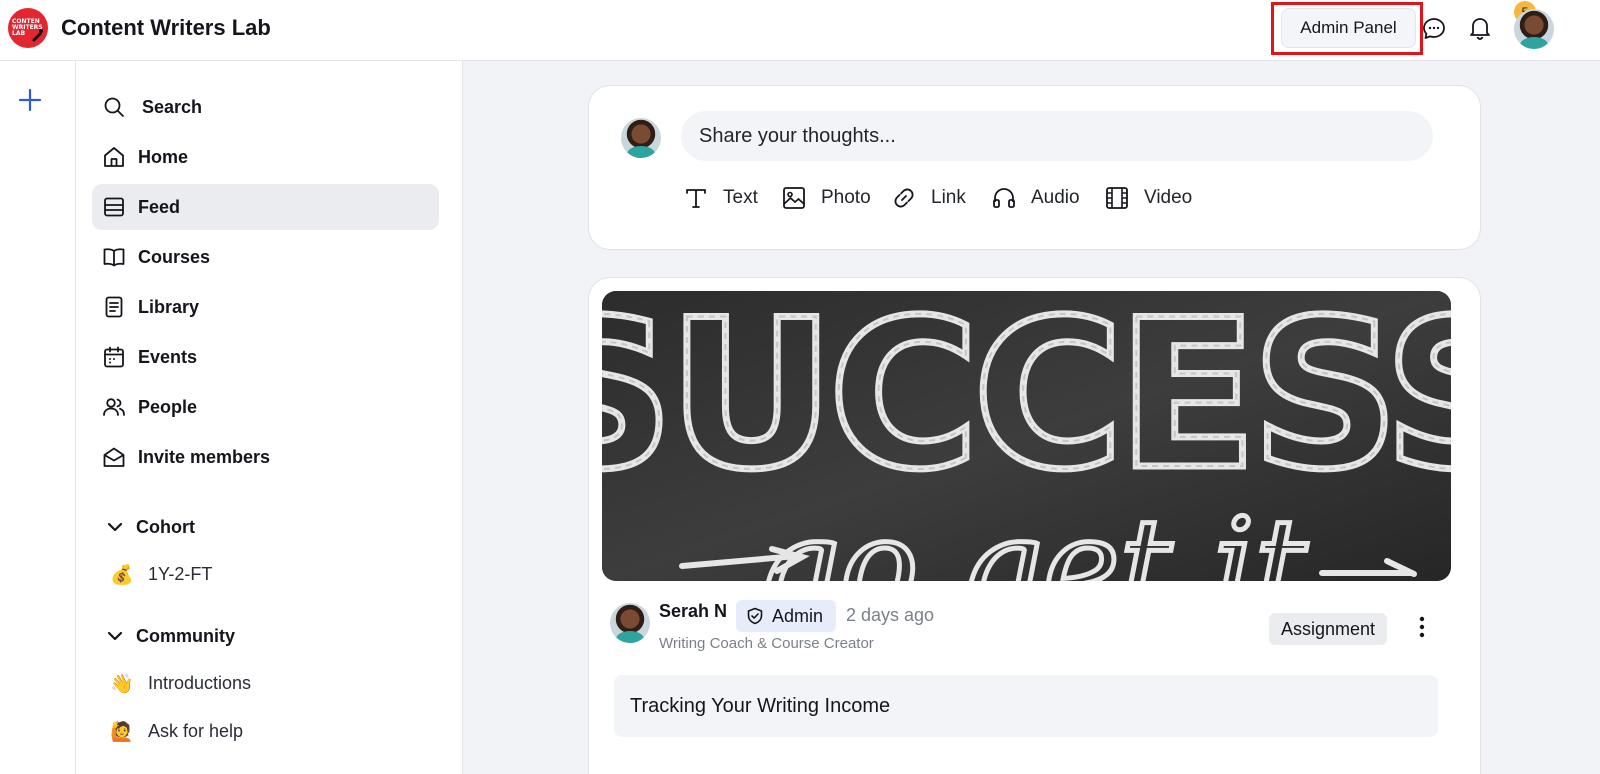 The image size is (1600, 774). I want to click on author-headline: Writing Coach & Course Creator, so click(766, 643).